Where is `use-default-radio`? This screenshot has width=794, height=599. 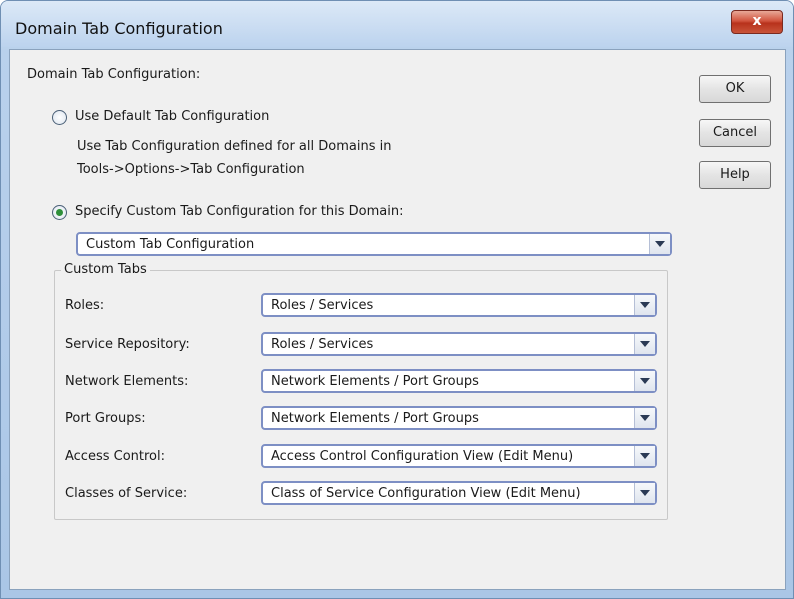
use-default-radio is located at coordinates (59, 117).